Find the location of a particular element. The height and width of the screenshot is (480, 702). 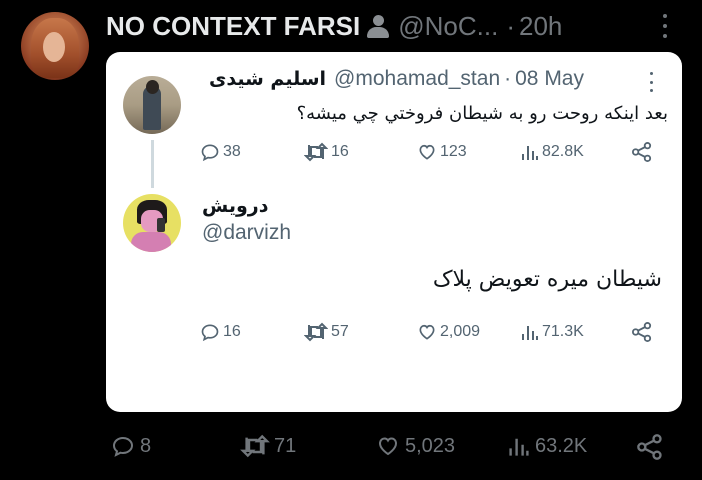

like-count: 5,023 is located at coordinates (430, 445).